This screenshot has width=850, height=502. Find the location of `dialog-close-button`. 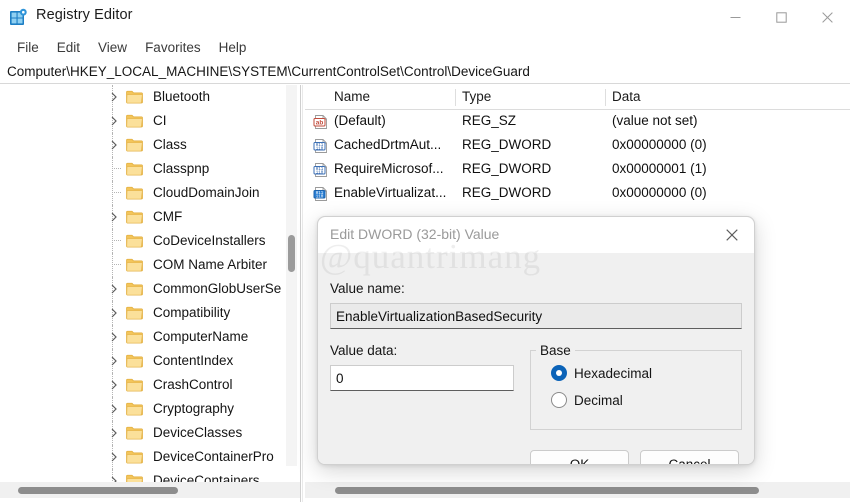

dialog-close-button is located at coordinates (732, 234).